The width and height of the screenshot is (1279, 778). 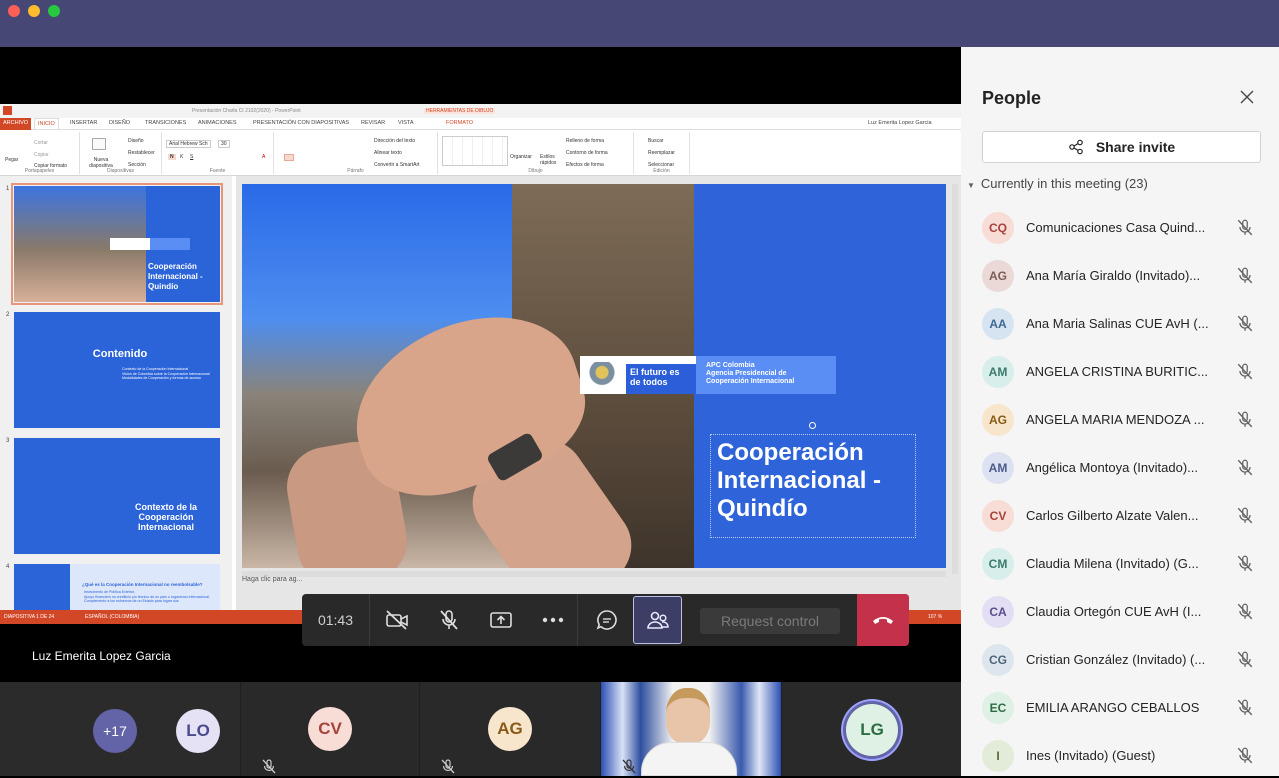 What do you see at coordinates (551, 160) in the screenshot?
I see `quick-styles-button: Estilos rápidos` at bounding box center [551, 160].